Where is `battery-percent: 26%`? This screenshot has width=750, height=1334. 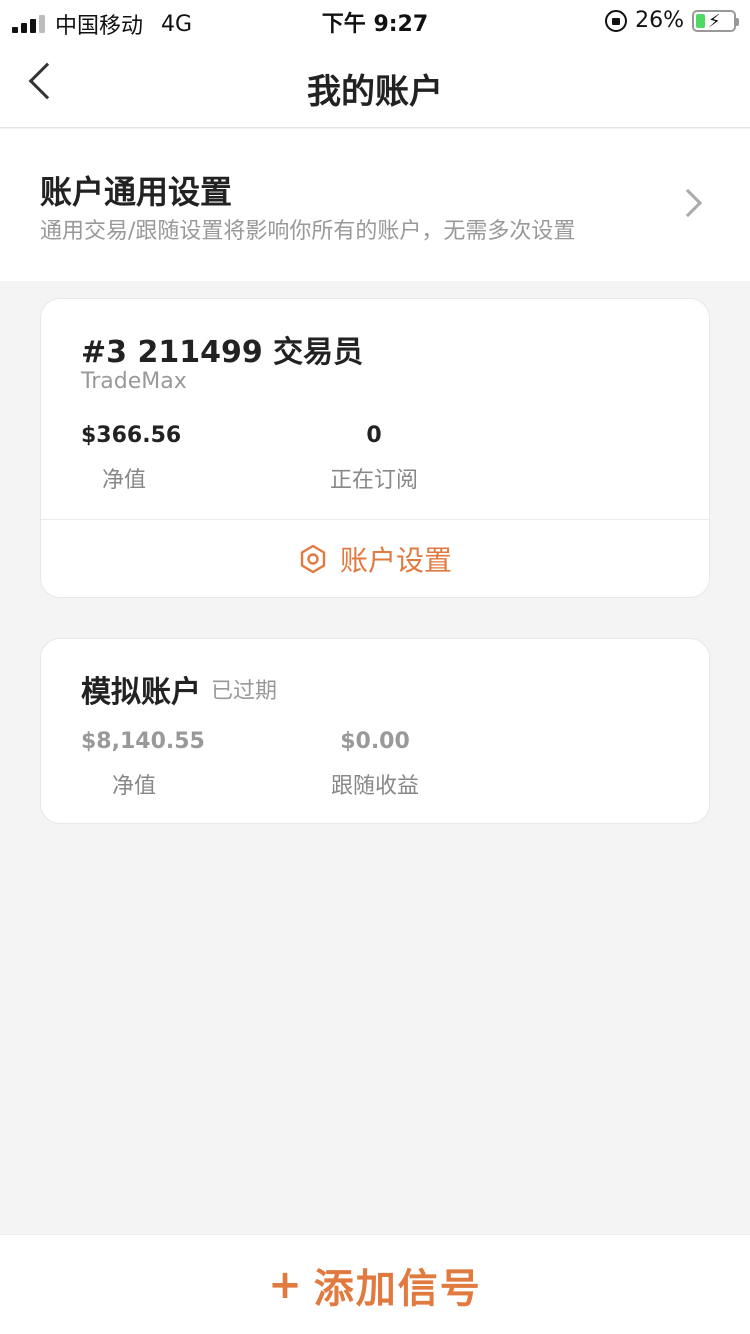 battery-percent: 26% is located at coordinates (659, 20).